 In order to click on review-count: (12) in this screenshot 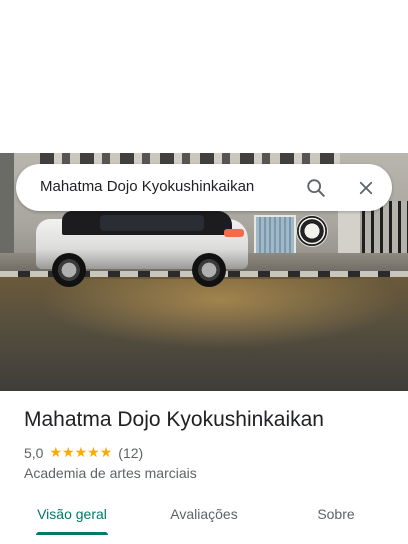, I will do `click(130, 453)`.